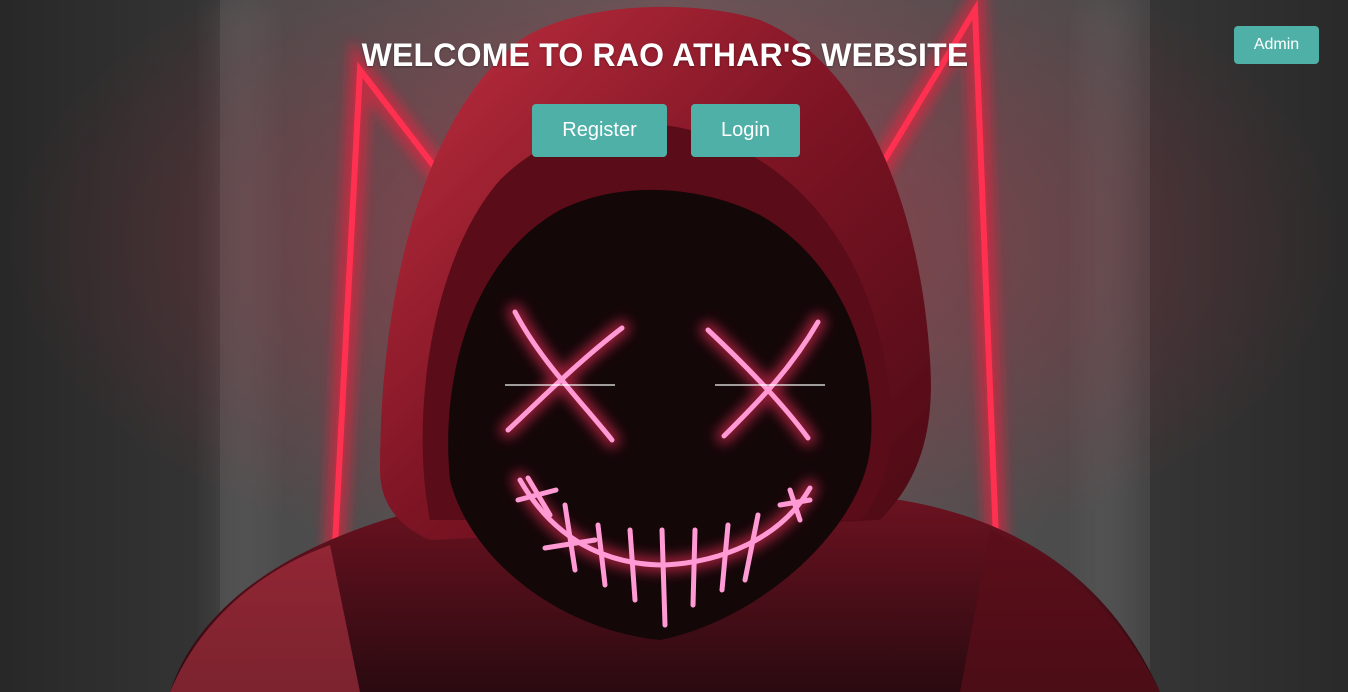 This screenshot has height=692, width=1348. Describe the element at coordinates (745, 130) in the screenshot. I see `login-button: Login` at that location.